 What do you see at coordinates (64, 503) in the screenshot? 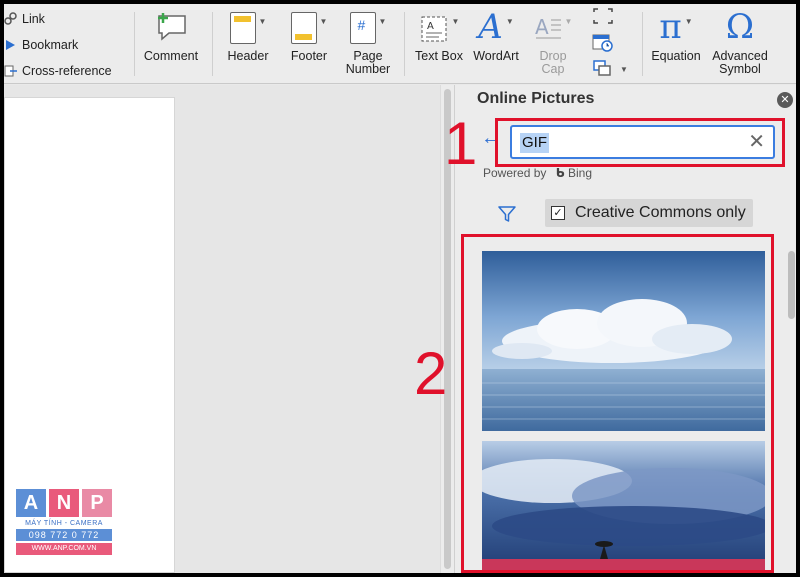
I see `watermark-letter: N` at bounding box center [64, 503].